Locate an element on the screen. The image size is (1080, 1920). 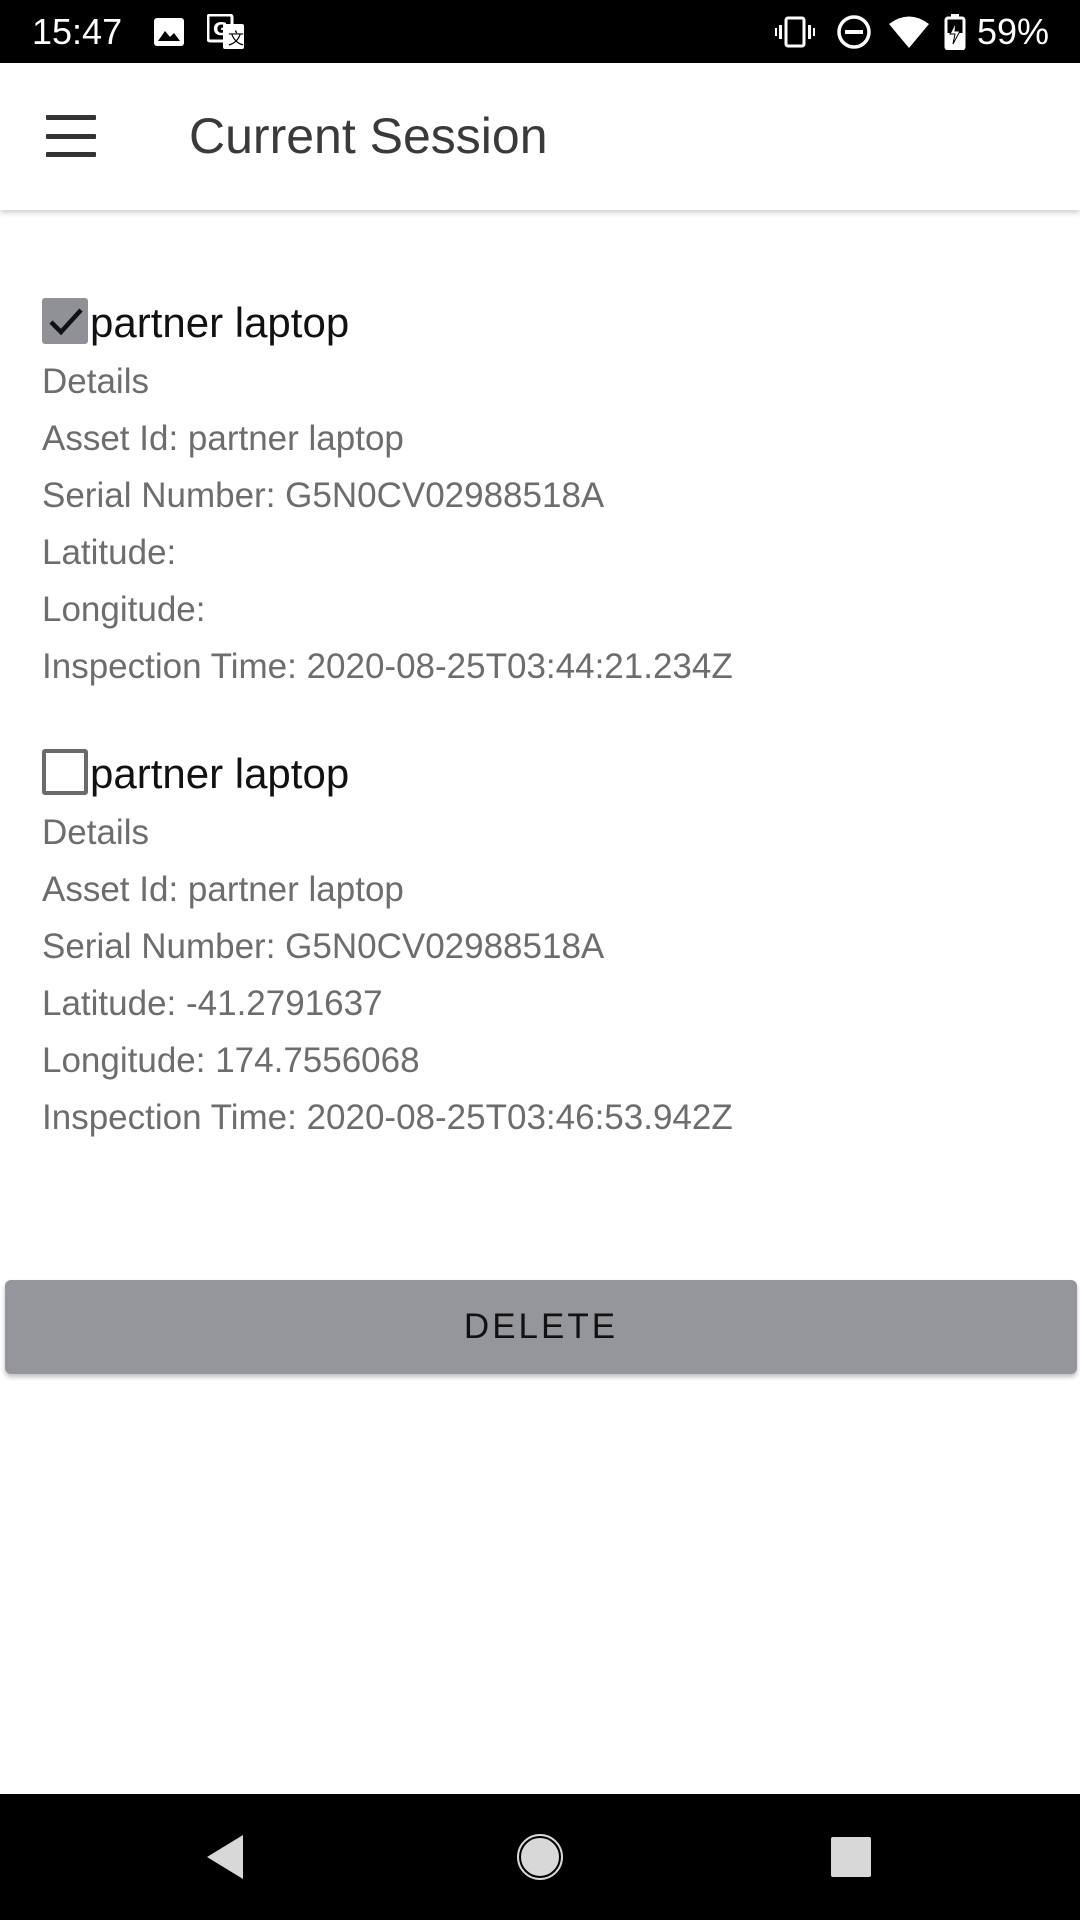
navigation-bar is located at coordinates (540, 1857).